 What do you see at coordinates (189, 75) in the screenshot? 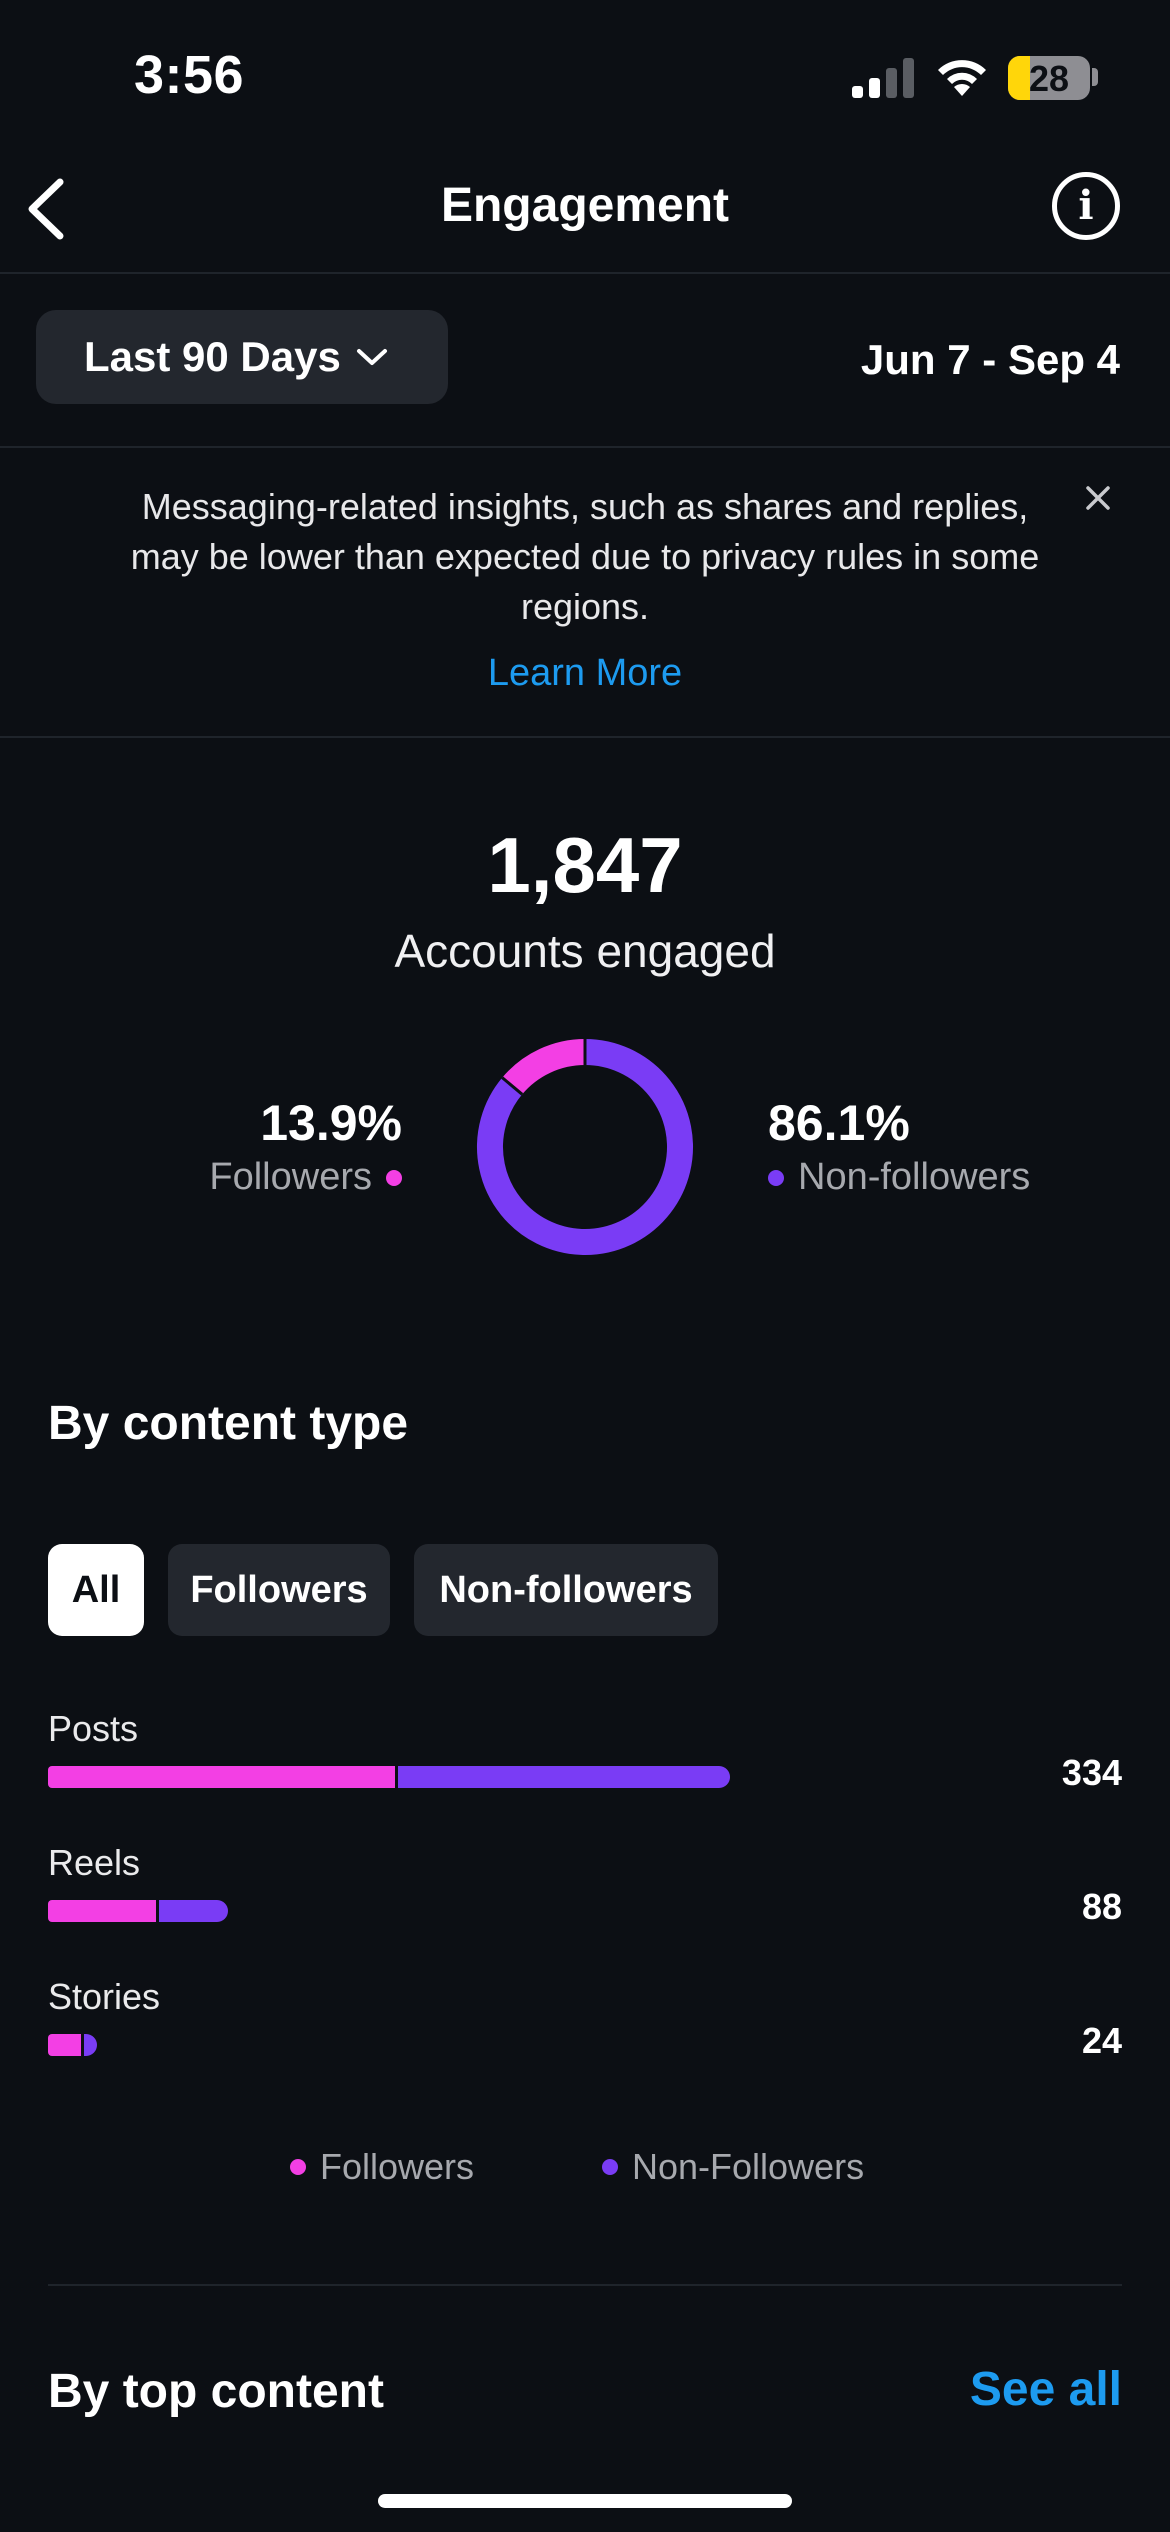
I see `status-time: 3:56` at bounding box center [189, 75].